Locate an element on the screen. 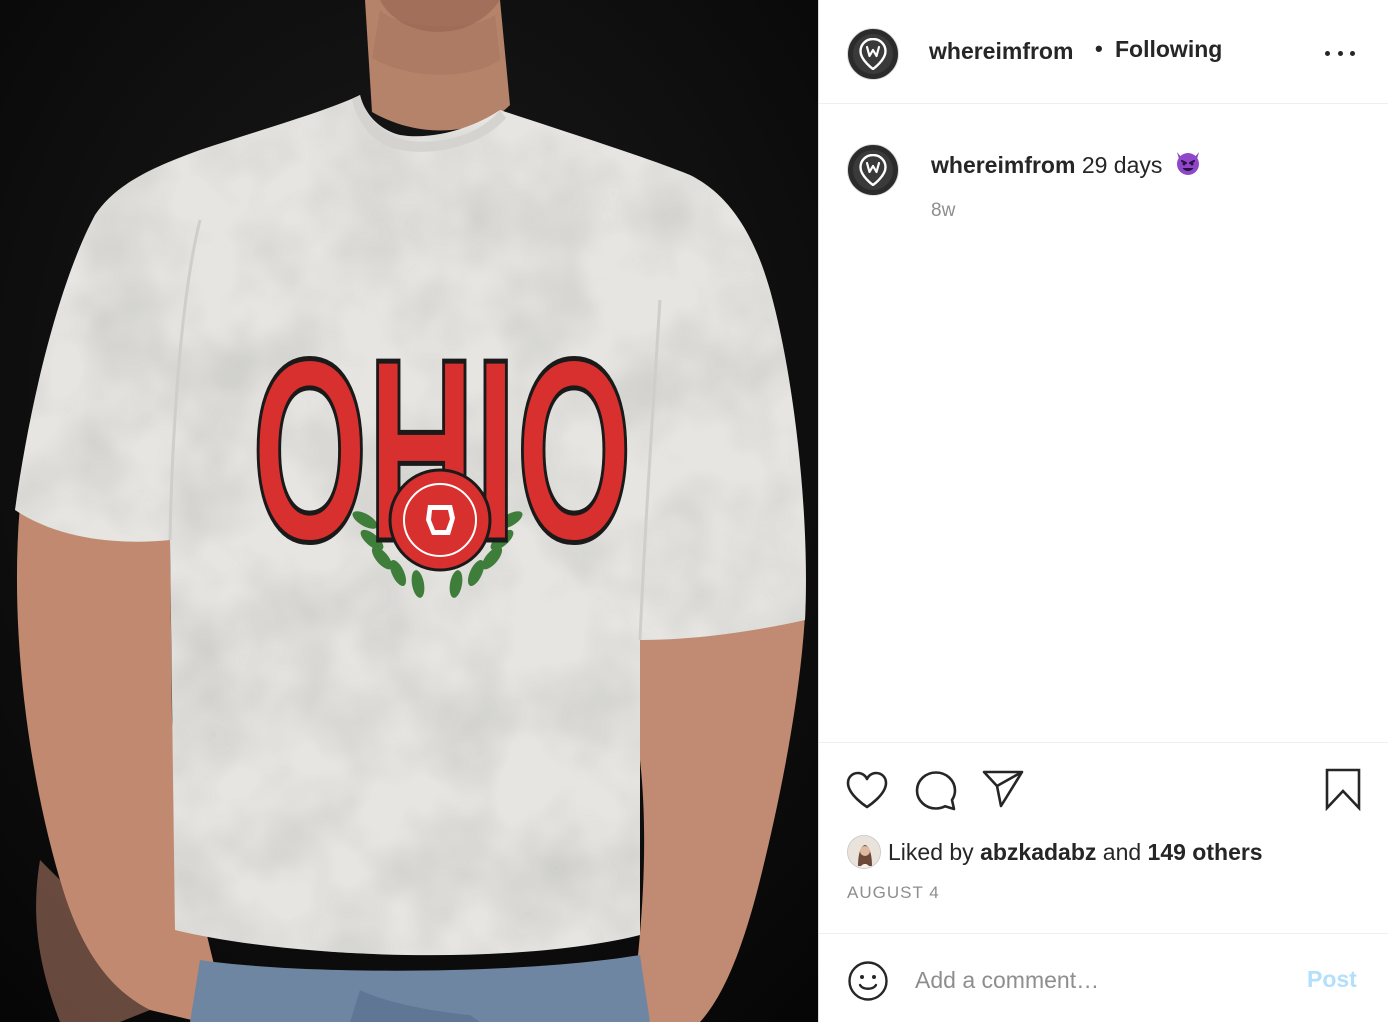  comment-input is located at coordinates (1095, 980).